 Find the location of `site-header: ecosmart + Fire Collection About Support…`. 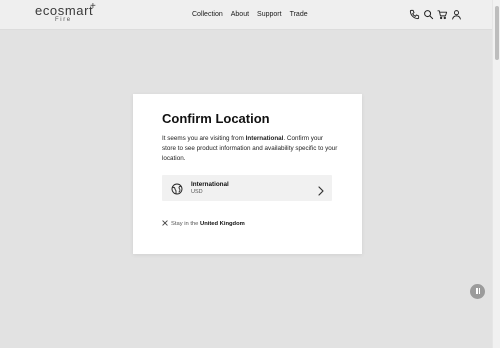

site-header: ecosmart + Fire Collection About Support… is located at coordinates (250, 15).